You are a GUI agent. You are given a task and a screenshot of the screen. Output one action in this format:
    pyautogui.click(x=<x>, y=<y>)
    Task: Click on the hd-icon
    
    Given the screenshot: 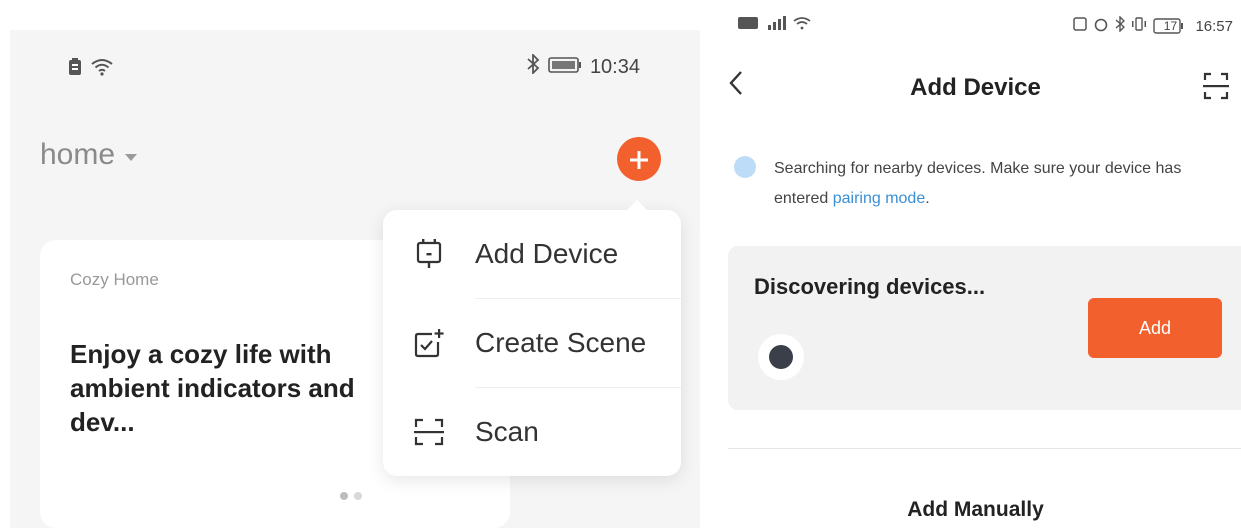 What is the action you would take?
    pyautogui.click(x=748, y=24)
    